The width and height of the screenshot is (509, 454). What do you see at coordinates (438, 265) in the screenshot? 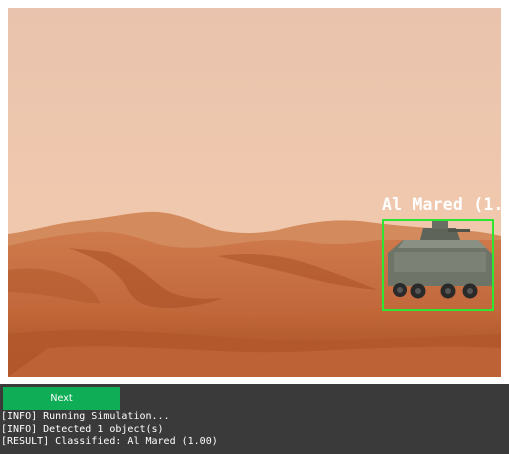
I see `detection-bounding-box` at bounding box center [438, 265].